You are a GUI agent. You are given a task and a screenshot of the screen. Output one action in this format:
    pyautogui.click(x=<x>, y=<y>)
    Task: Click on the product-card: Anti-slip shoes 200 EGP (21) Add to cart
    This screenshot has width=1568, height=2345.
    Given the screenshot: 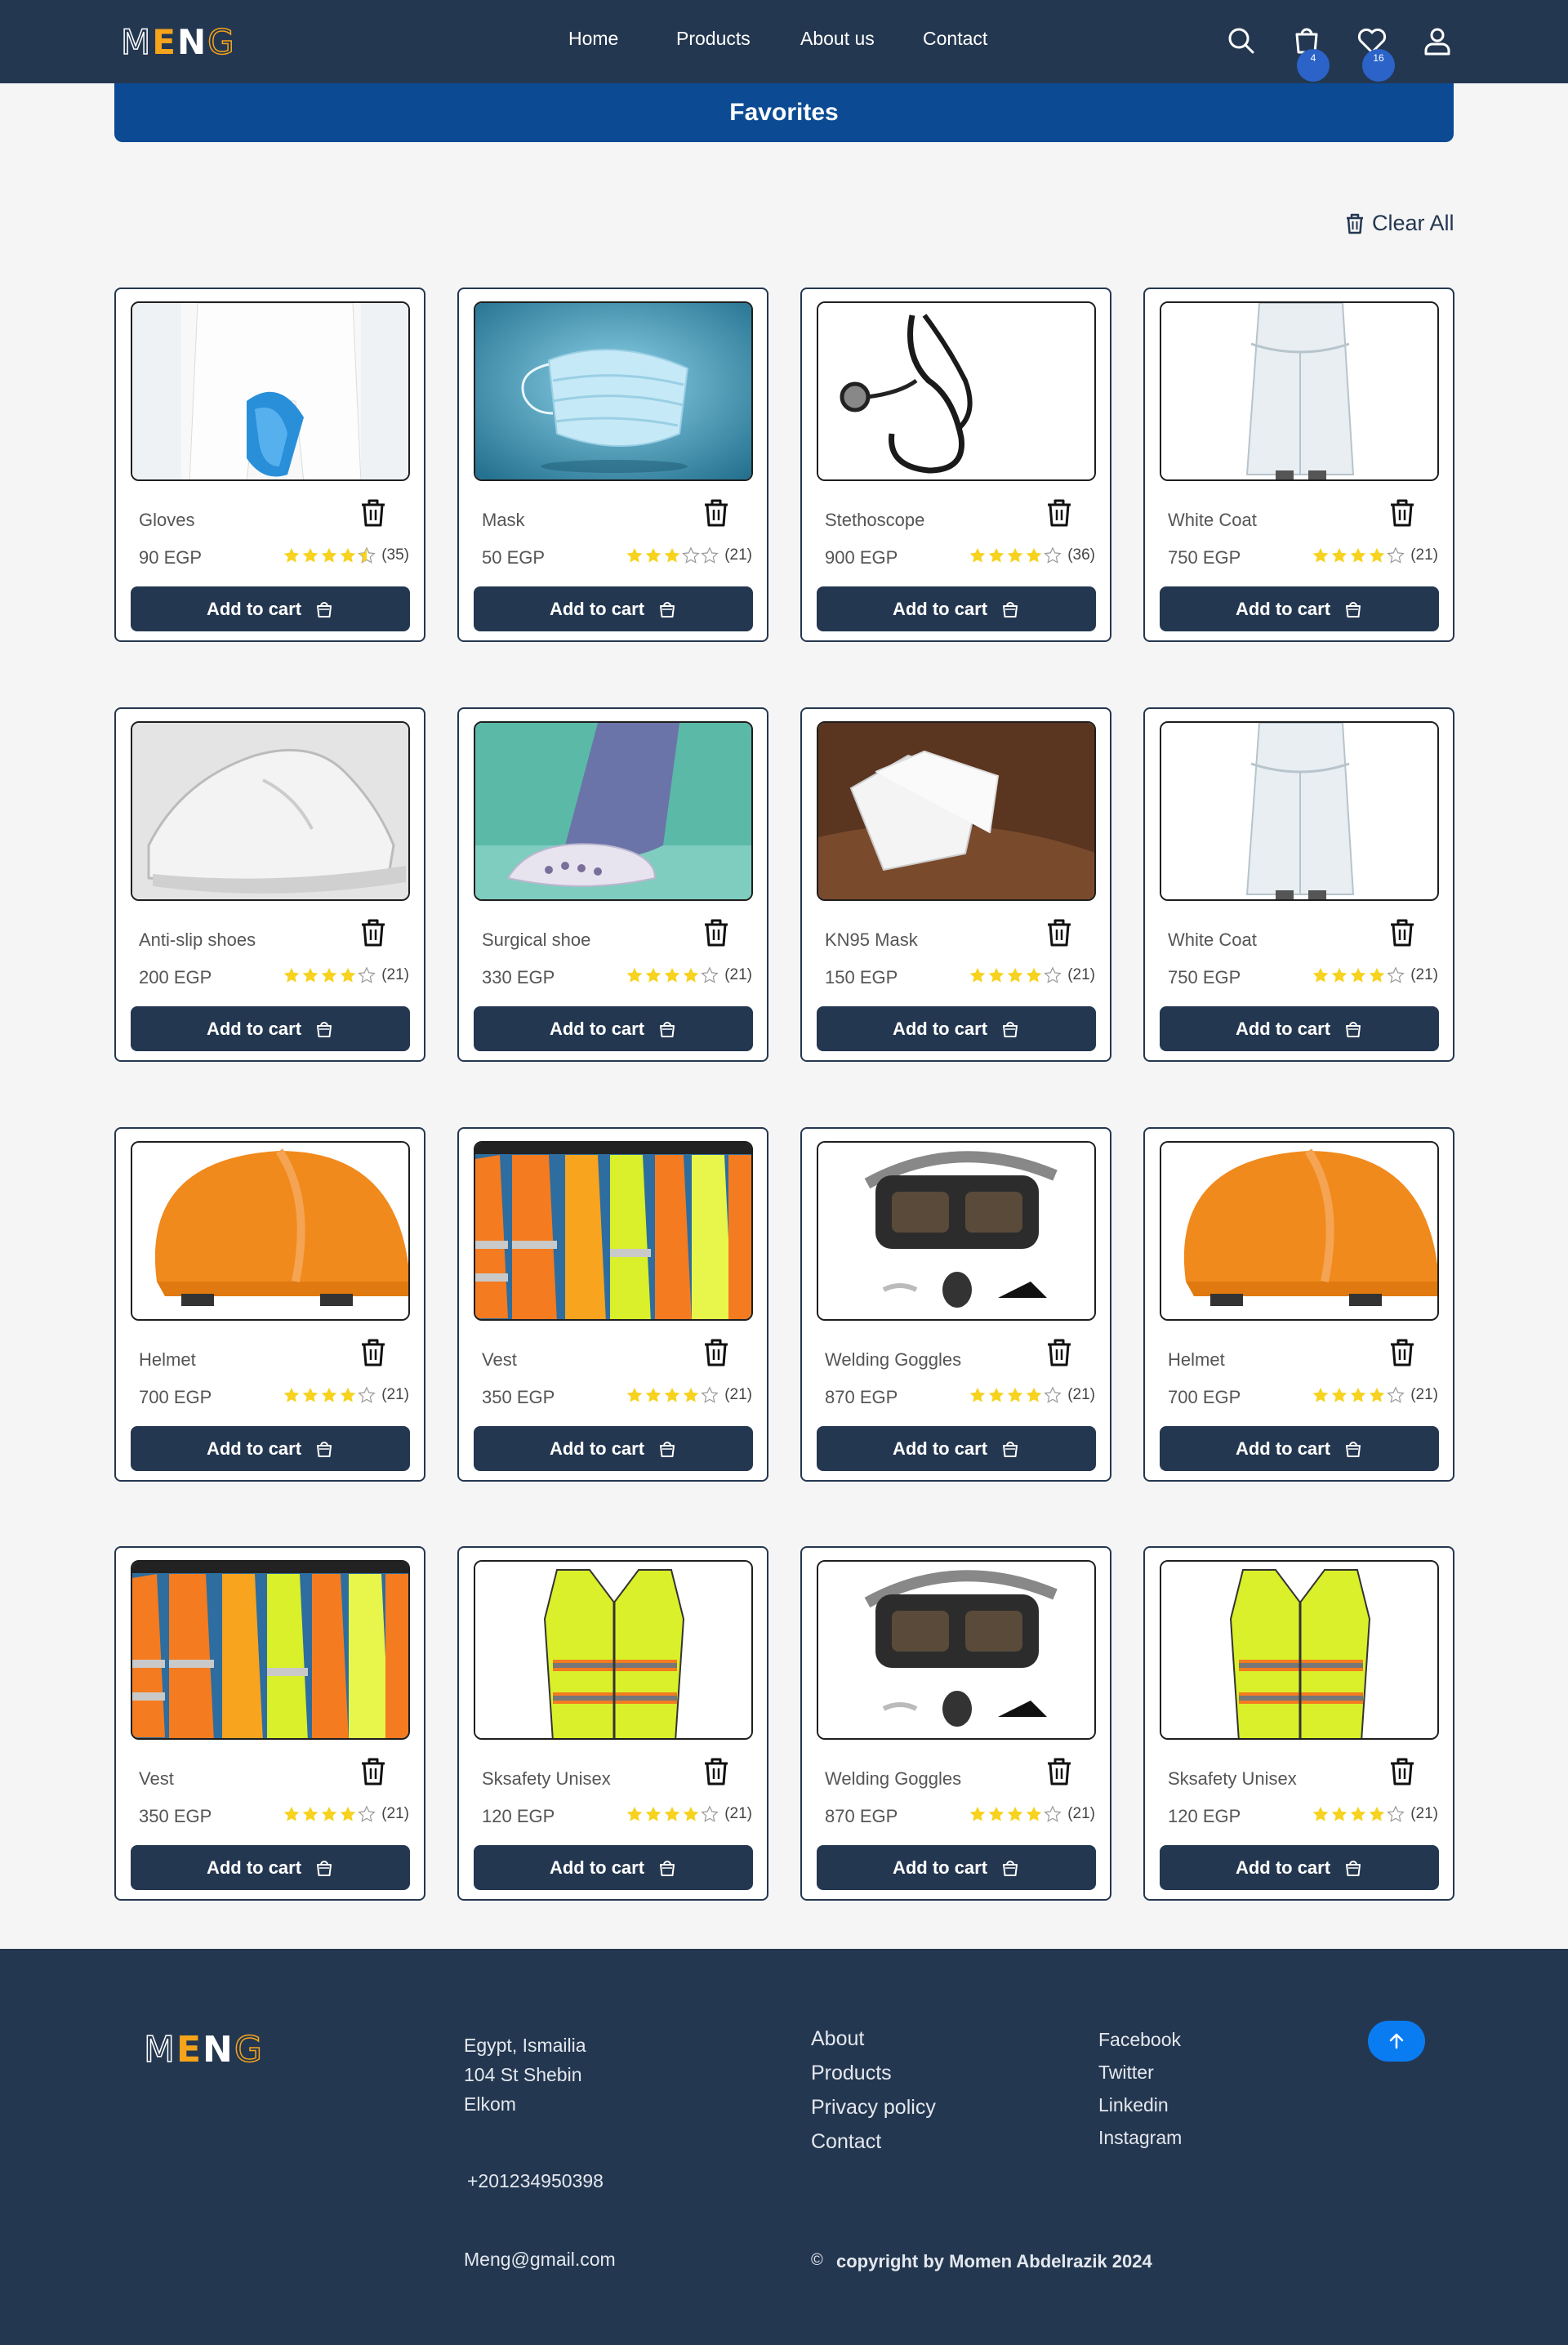 What is the action you would take?
    pyautogui.click(x=269, y=884)
    